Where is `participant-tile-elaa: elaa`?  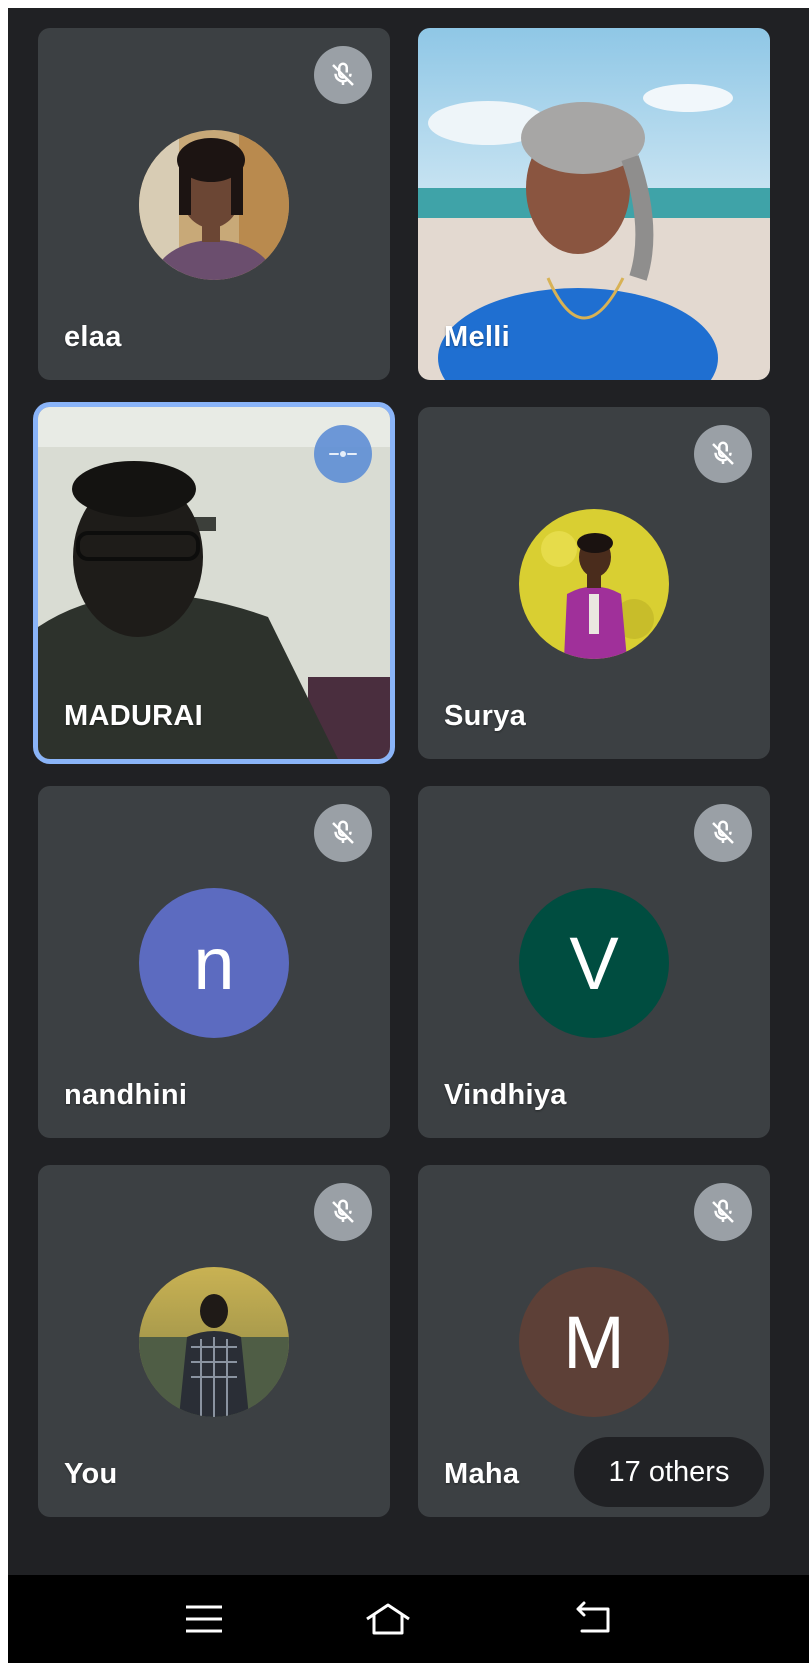 participant-tile-elaa: elaa is located at coordinates (214, 204).